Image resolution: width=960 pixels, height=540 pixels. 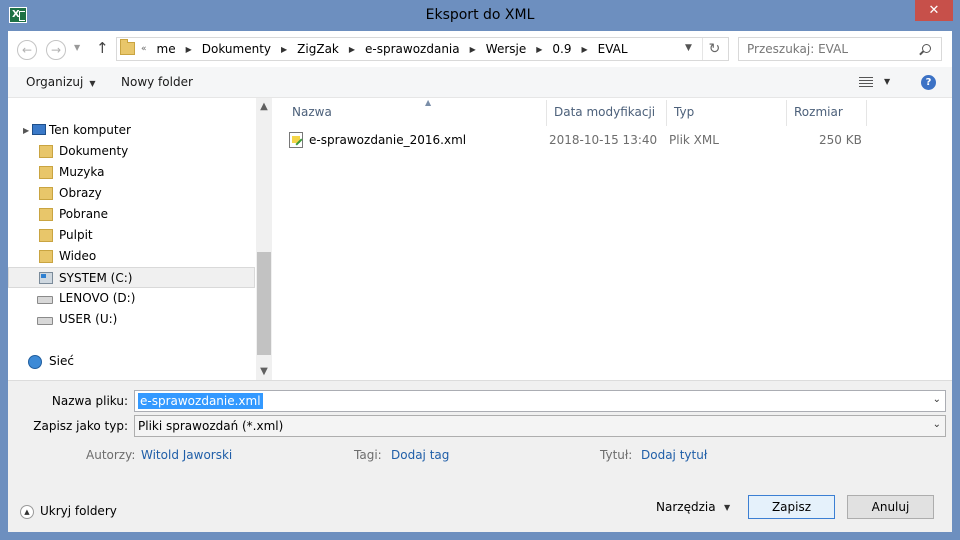 I want to click on nav-label: Wideo, so click(x=78, y=256).